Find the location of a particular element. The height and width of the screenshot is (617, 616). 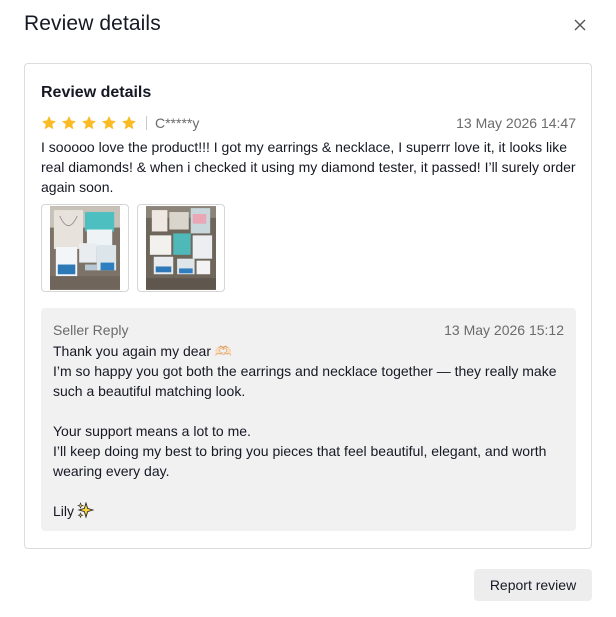

reply-signature-line: Lily is located at coordinates (308, 511).